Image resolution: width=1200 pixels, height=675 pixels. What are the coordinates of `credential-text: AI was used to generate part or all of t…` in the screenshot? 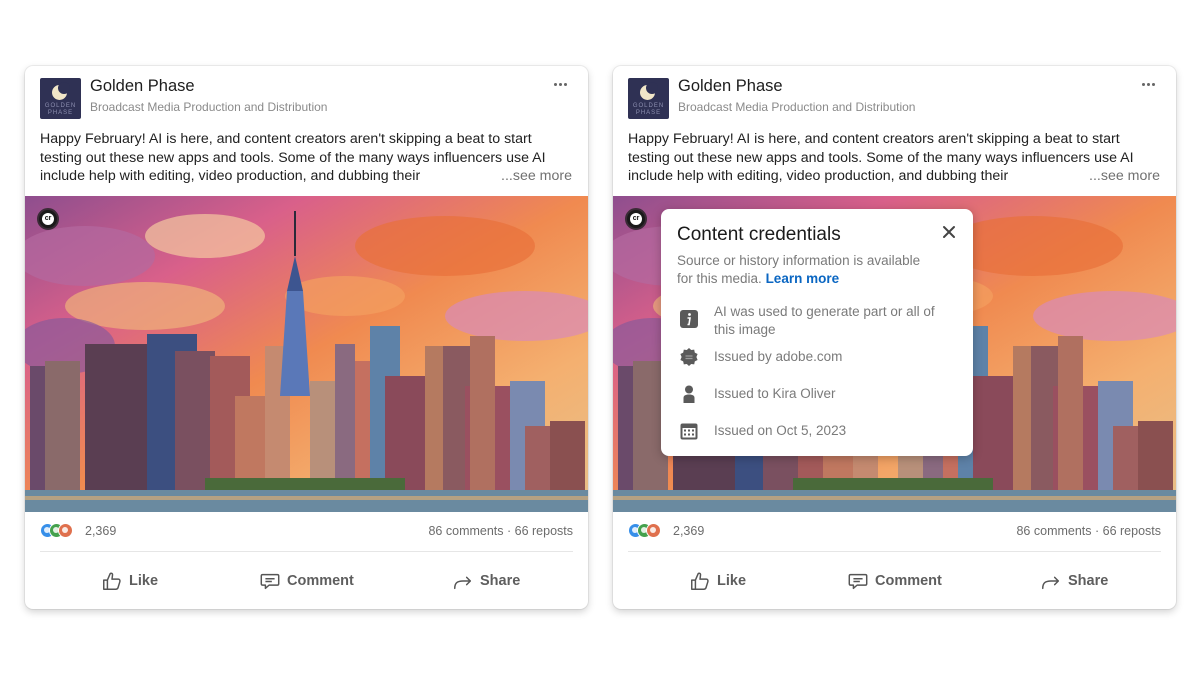 It's located at (824, 320).